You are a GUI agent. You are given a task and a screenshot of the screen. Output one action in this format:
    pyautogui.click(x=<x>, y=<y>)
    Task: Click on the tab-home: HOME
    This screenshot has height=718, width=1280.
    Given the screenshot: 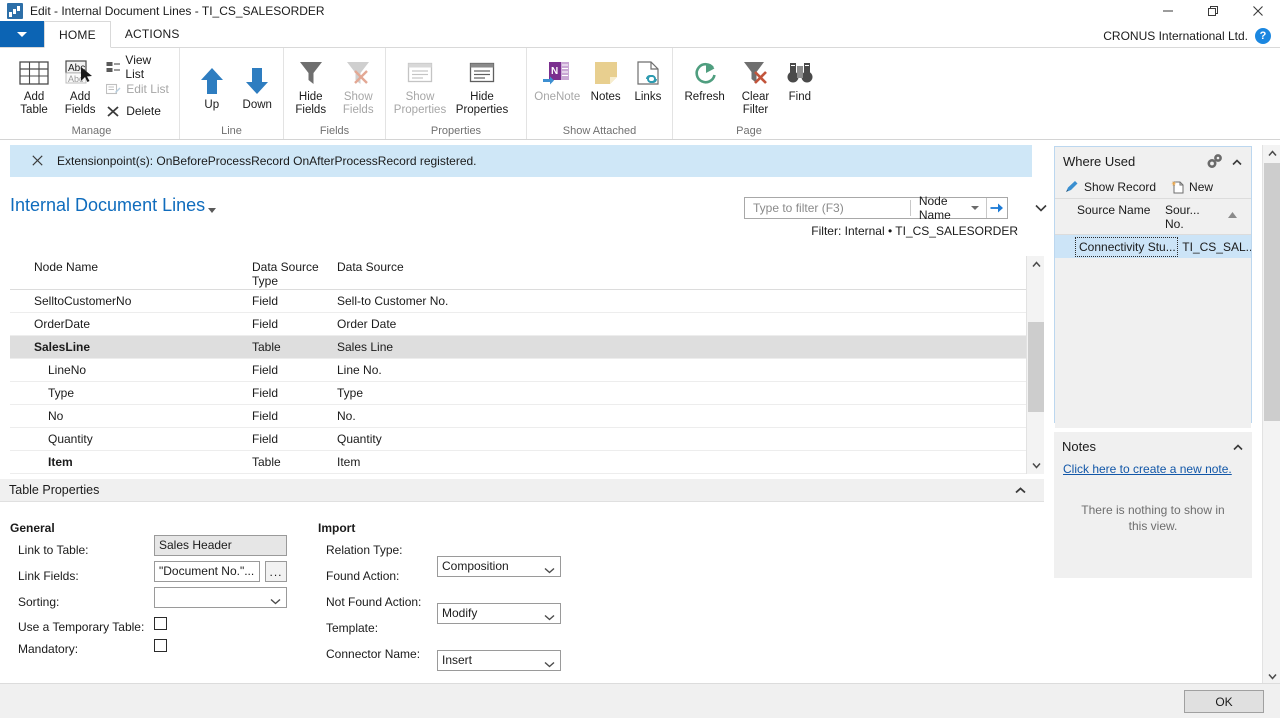 What is the action you would take?
    pyautogui.click(x=77, y=34)
    